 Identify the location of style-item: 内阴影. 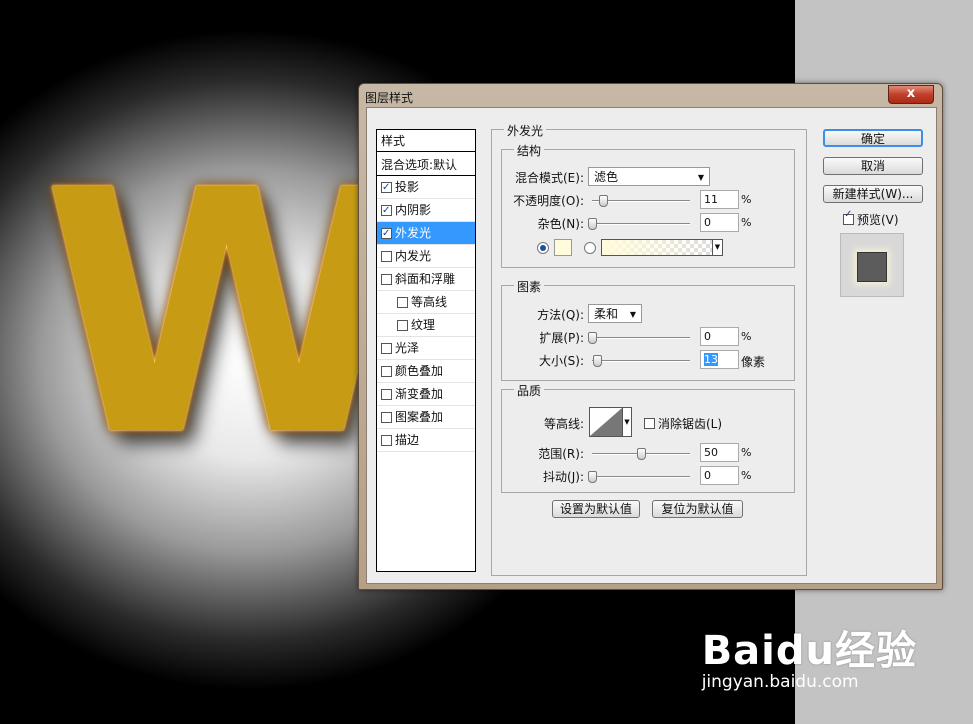
(426, 210).